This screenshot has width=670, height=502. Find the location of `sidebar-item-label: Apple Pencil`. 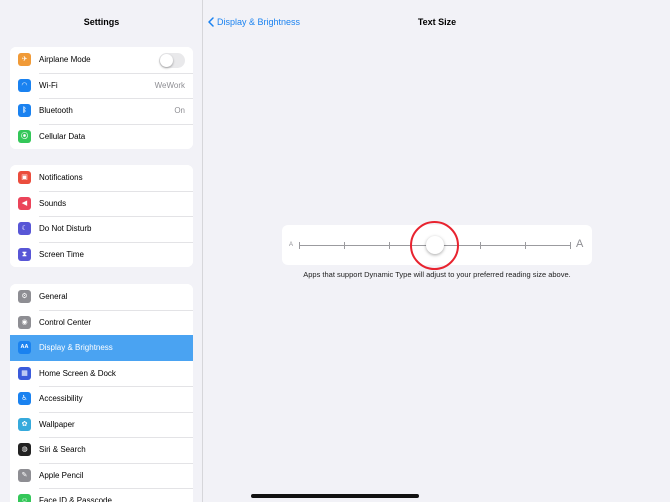

sidebar-item-label: Apple Pencil is located at coordinates (61, 475).